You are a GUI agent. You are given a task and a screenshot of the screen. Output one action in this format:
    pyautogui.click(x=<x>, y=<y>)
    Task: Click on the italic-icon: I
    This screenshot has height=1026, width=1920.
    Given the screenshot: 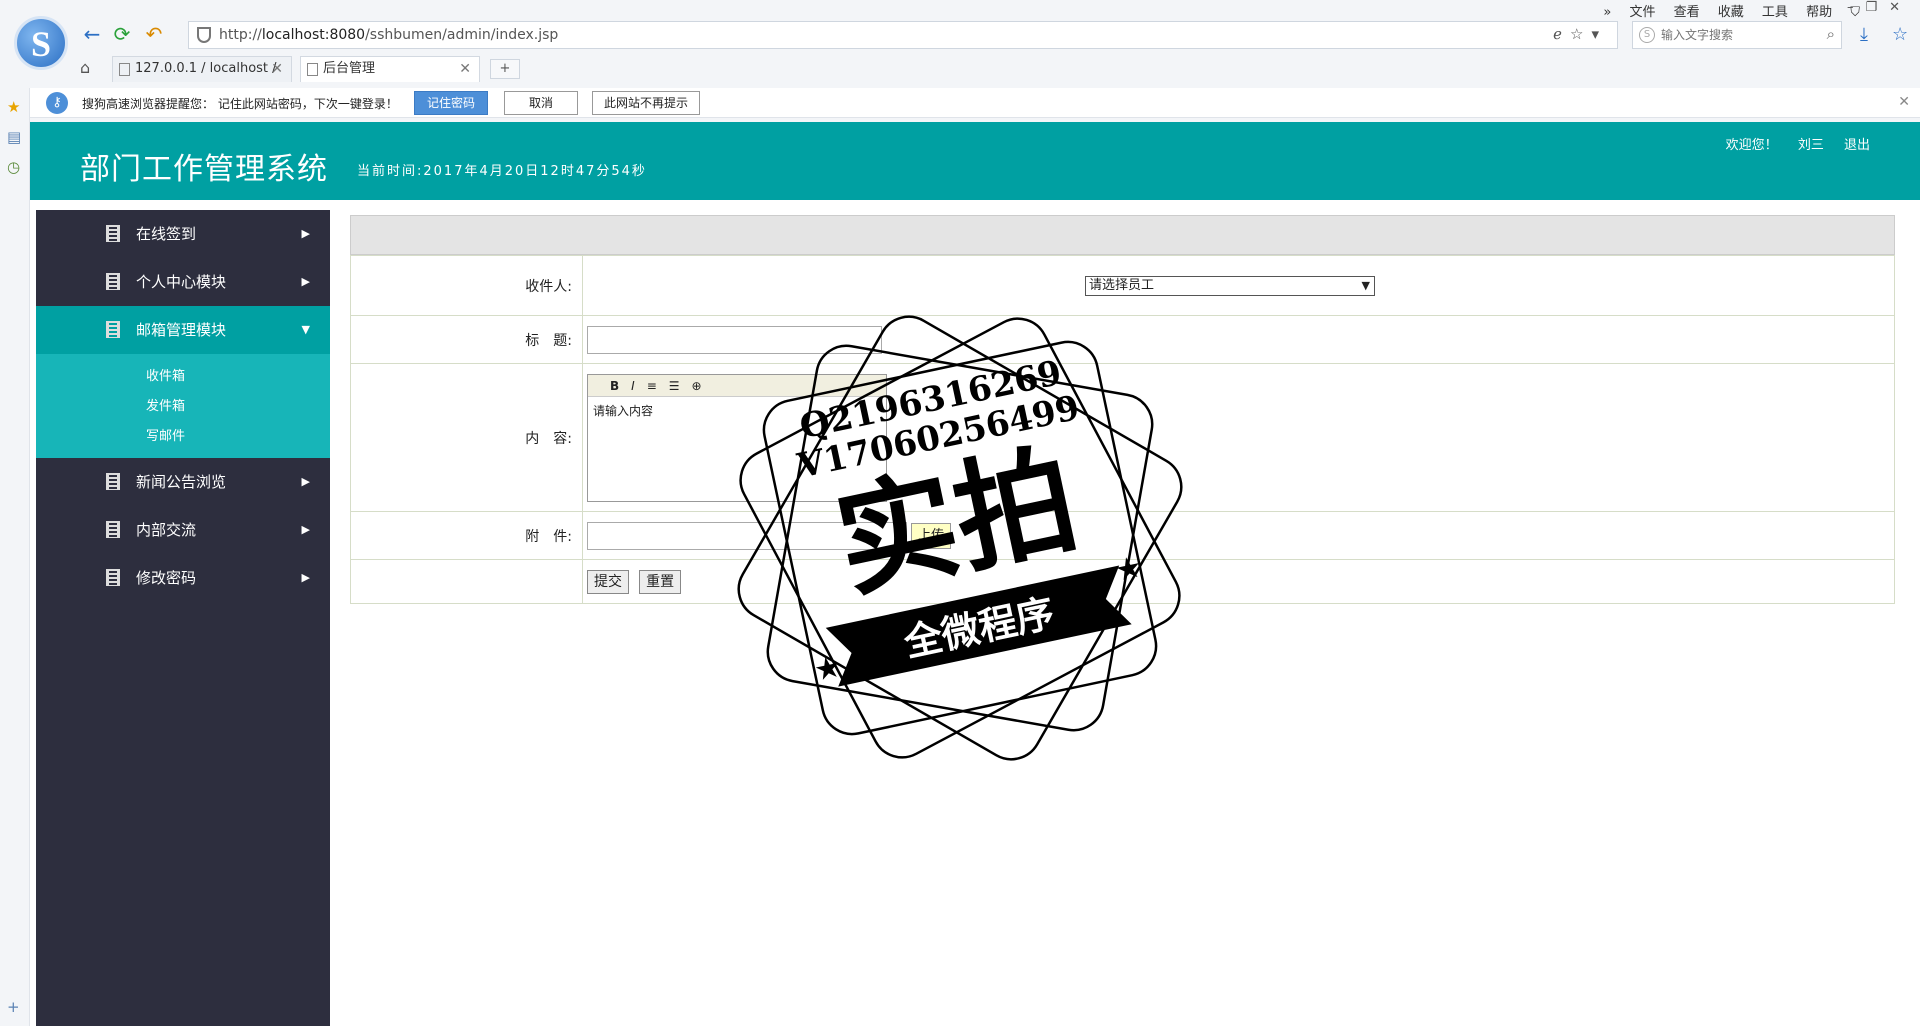 What is the action you would take?
    pyautogui.click(x=639, y=386)
    